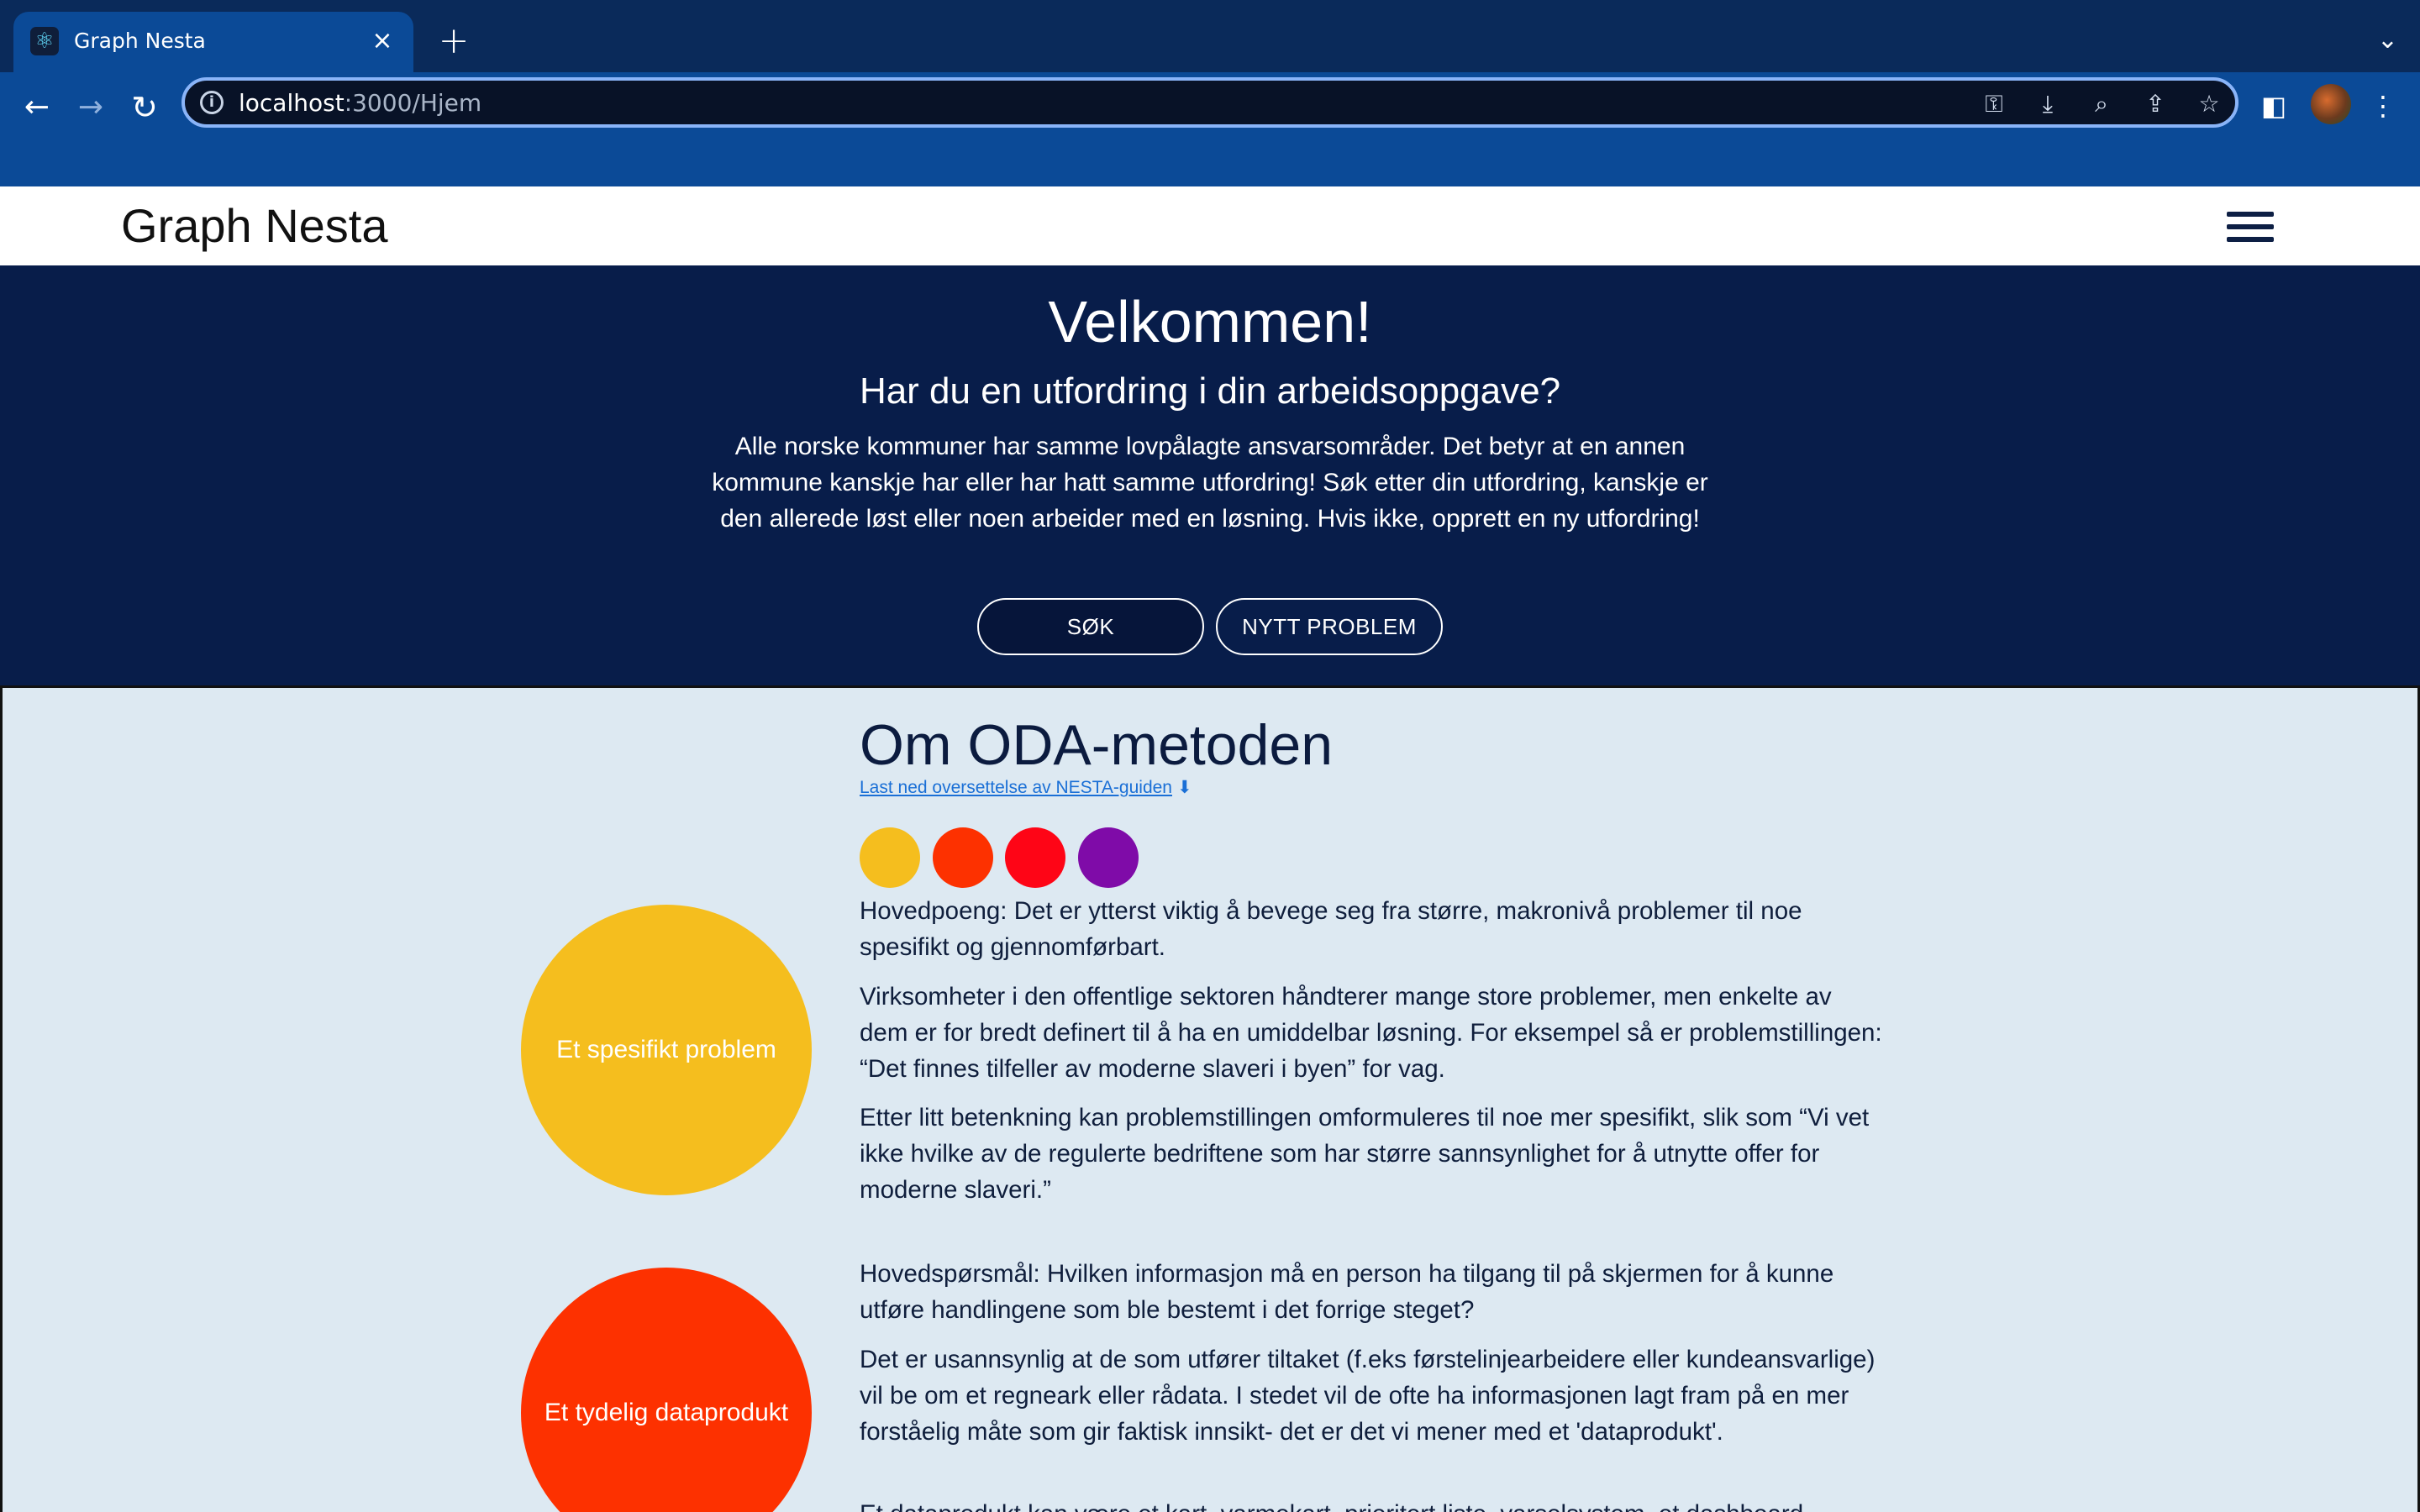 Image resolution: width=2420 pixels, height=1512 pixels. What do you see at coordinates (2388, 40) in the screenshot?
I see `tab-search-chevron-icon: ⌄` at bounding box center [2388, 40].